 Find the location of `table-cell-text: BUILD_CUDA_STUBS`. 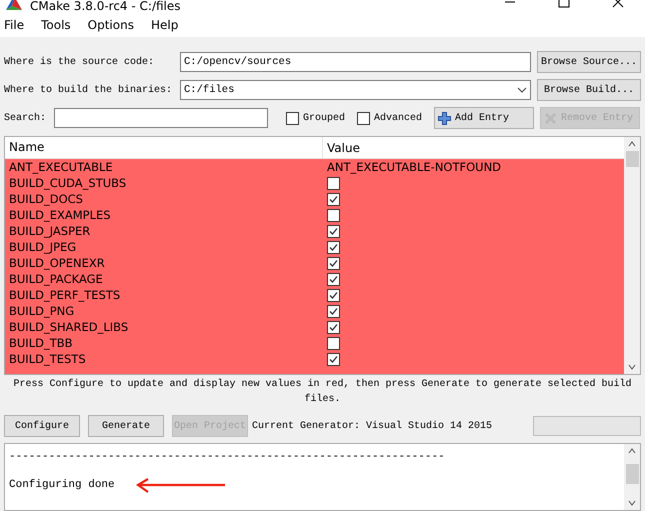

table-cell-text: BUILD_CUDA_STUBS is located at coordinates (68, 183).